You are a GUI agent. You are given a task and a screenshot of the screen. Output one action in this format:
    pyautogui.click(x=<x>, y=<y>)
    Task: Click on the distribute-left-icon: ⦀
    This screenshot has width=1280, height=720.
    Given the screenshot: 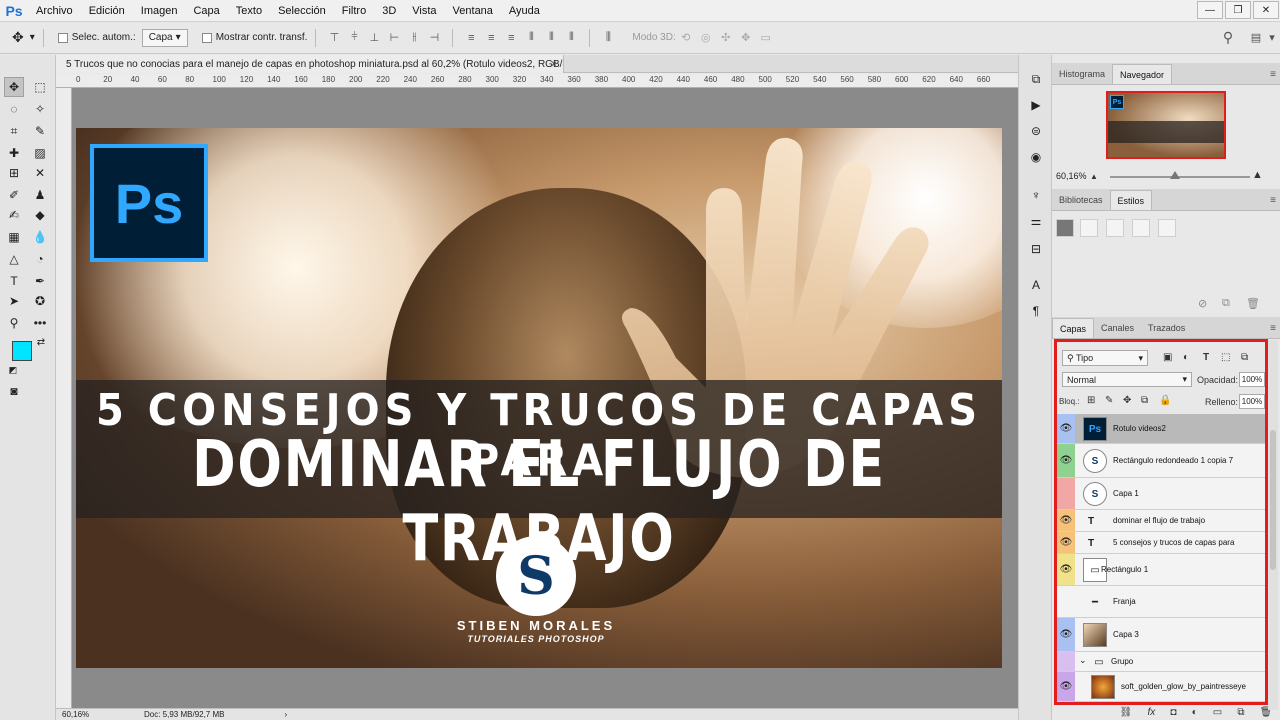 What is the action you would take?
    pyautogui.click(x=531, y=38)
    